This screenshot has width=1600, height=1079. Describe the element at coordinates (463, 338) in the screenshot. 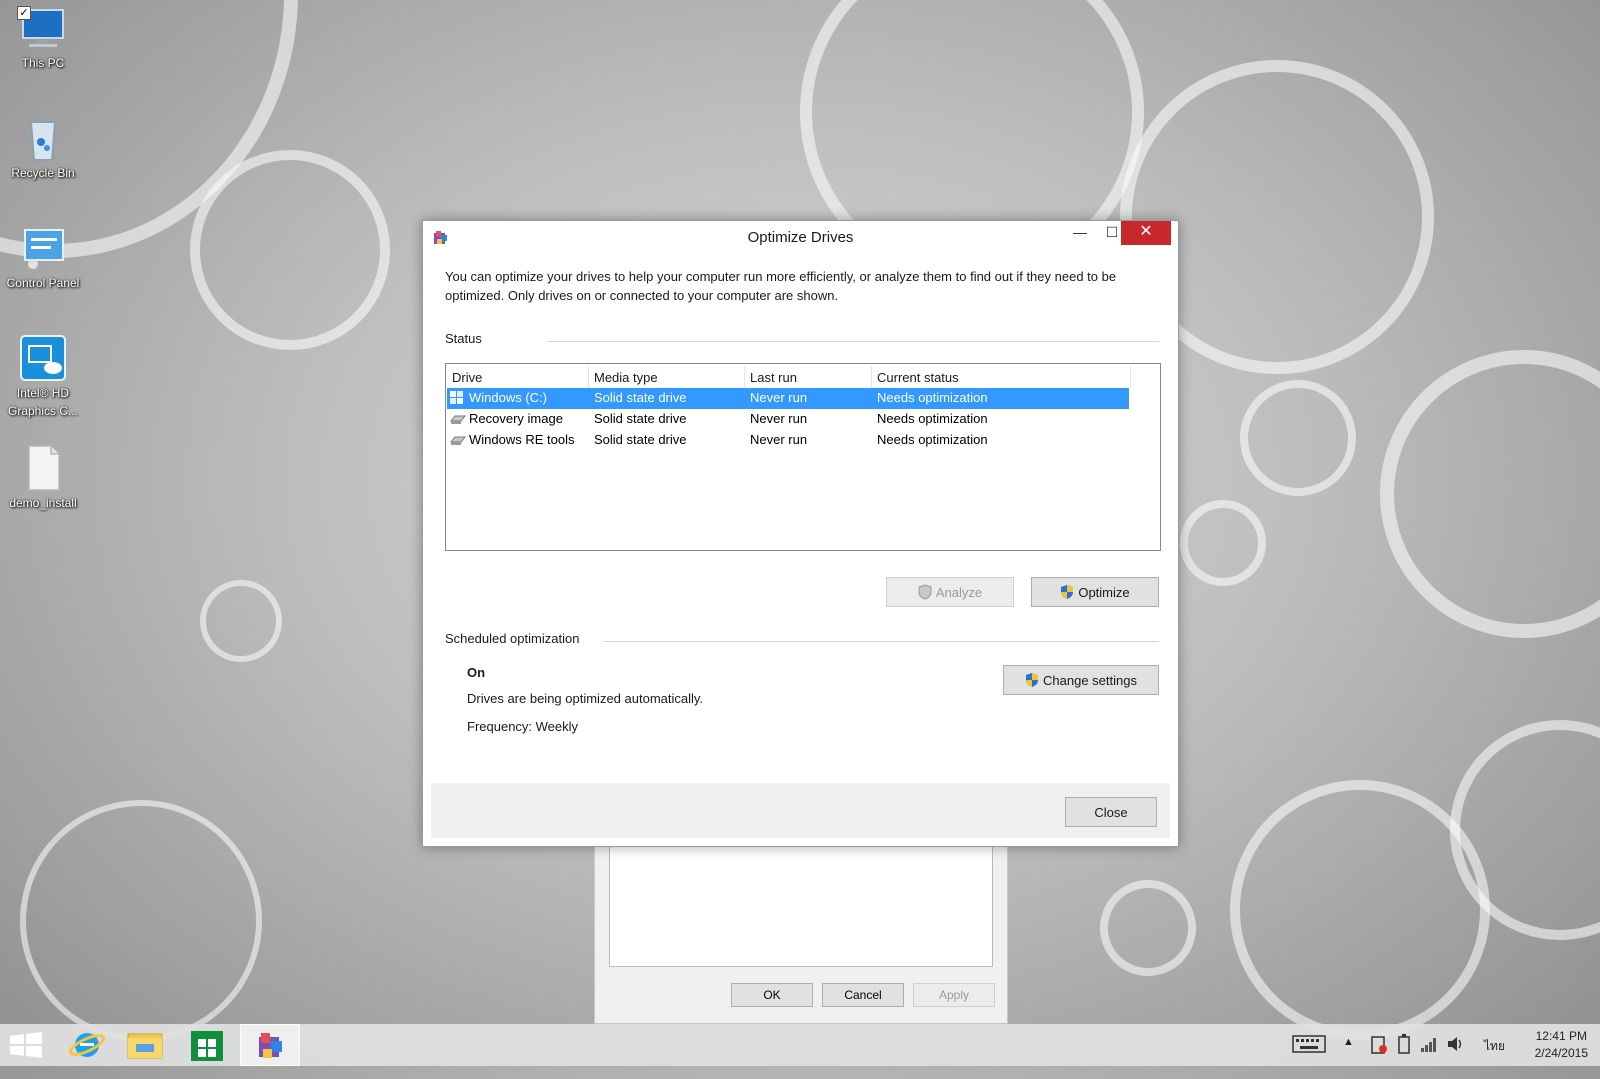

I see `status-section-label: Status` at that location.